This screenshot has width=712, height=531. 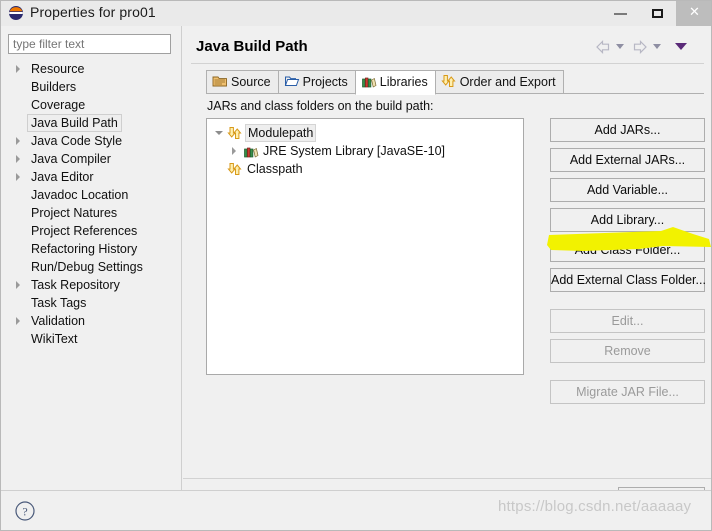 What do you see at coordinates (62, 177) in the screenshot?
I see `sidebar-item-label: Java Editor` at bounding box center [62, 177].